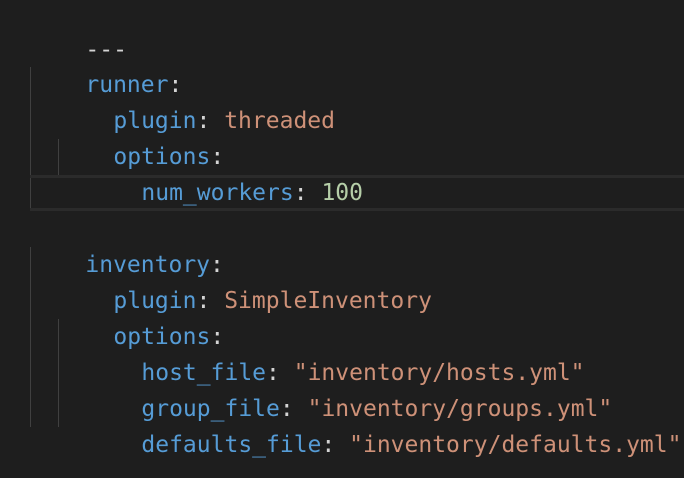 The width and height of the screenshot is (684, 478). What do you see at coordinates (328, 301) in the screenshot?
I see `inventory-plugin-value: SimpleInventory` at bounding box center [328, 301].